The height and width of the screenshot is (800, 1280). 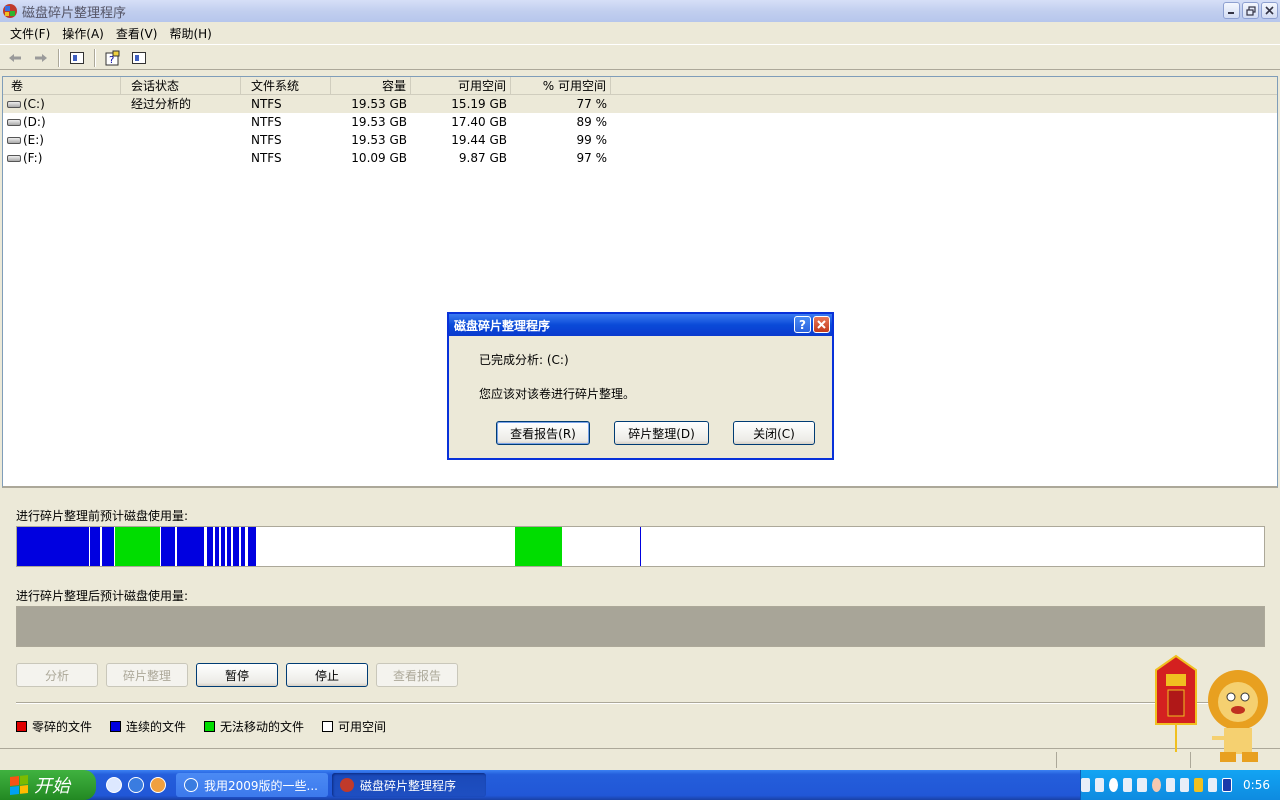 I want to click on close-button, so click(x=1269, y=10).